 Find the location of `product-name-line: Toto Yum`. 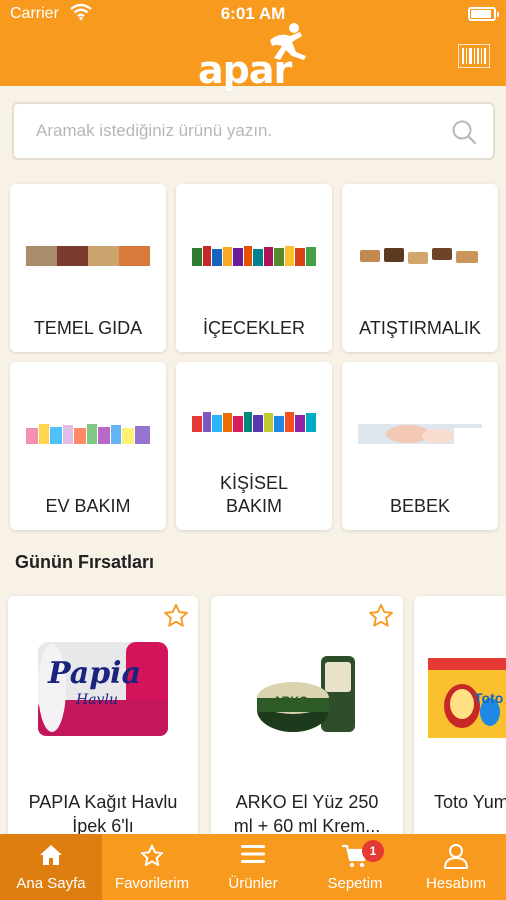

product-name-line: Toto Yum is located at coordinates (470, 802).